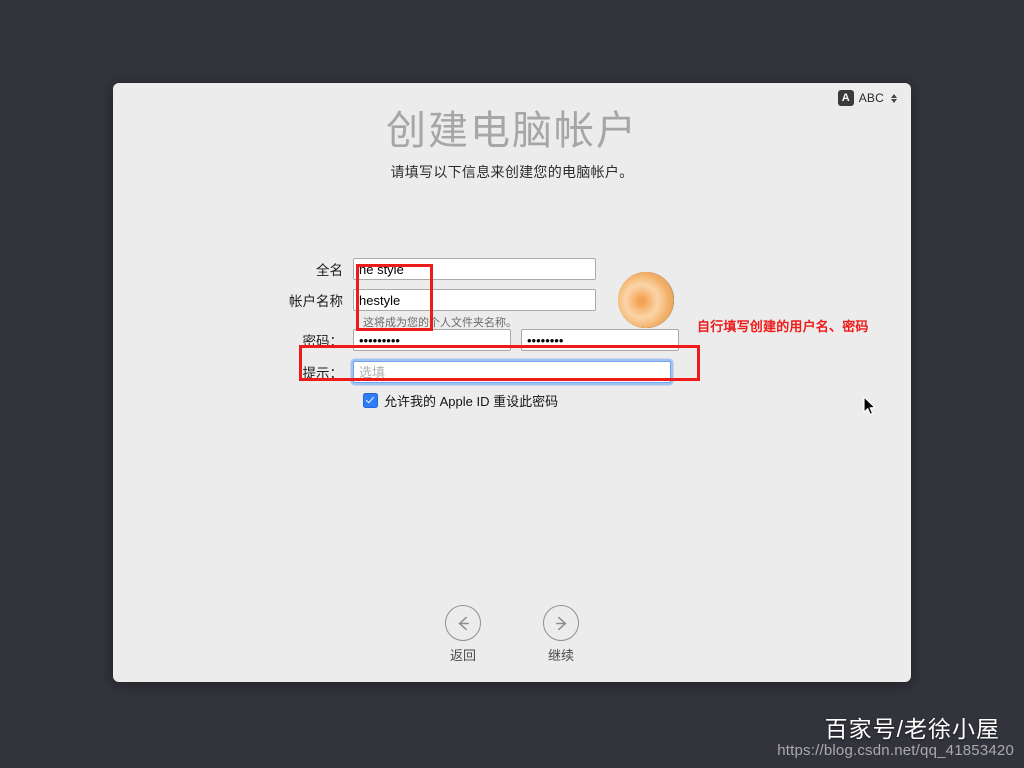 Image resolution: width=1024 pixels, height=768 pixels. Describe the element at coordinates (474, 300) in the screenshot. I see `accountname-input` at that location.